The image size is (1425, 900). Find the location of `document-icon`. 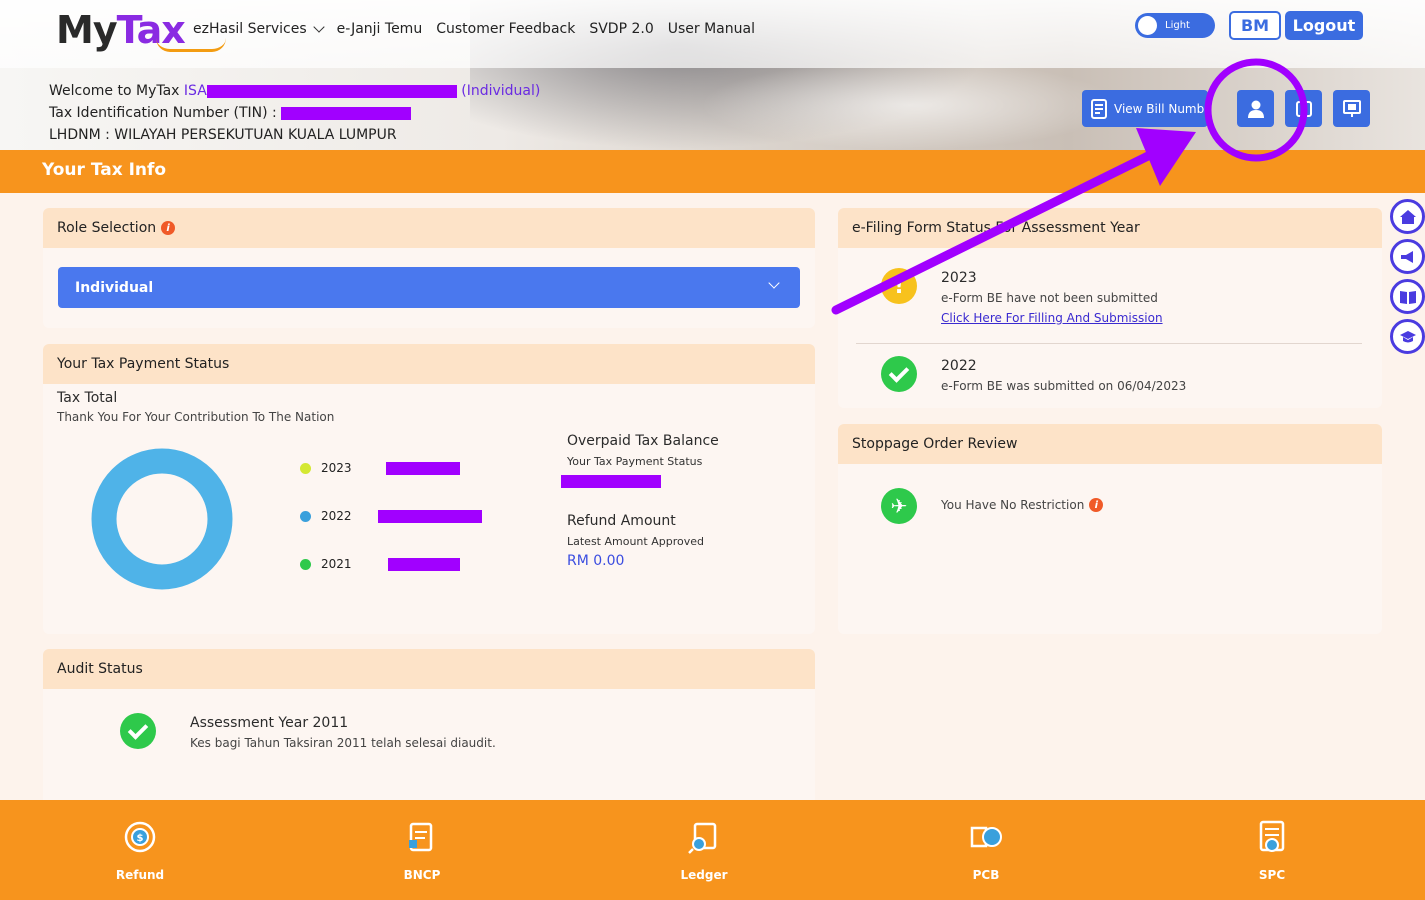

document-icon is located at coordinates (1099, 108).